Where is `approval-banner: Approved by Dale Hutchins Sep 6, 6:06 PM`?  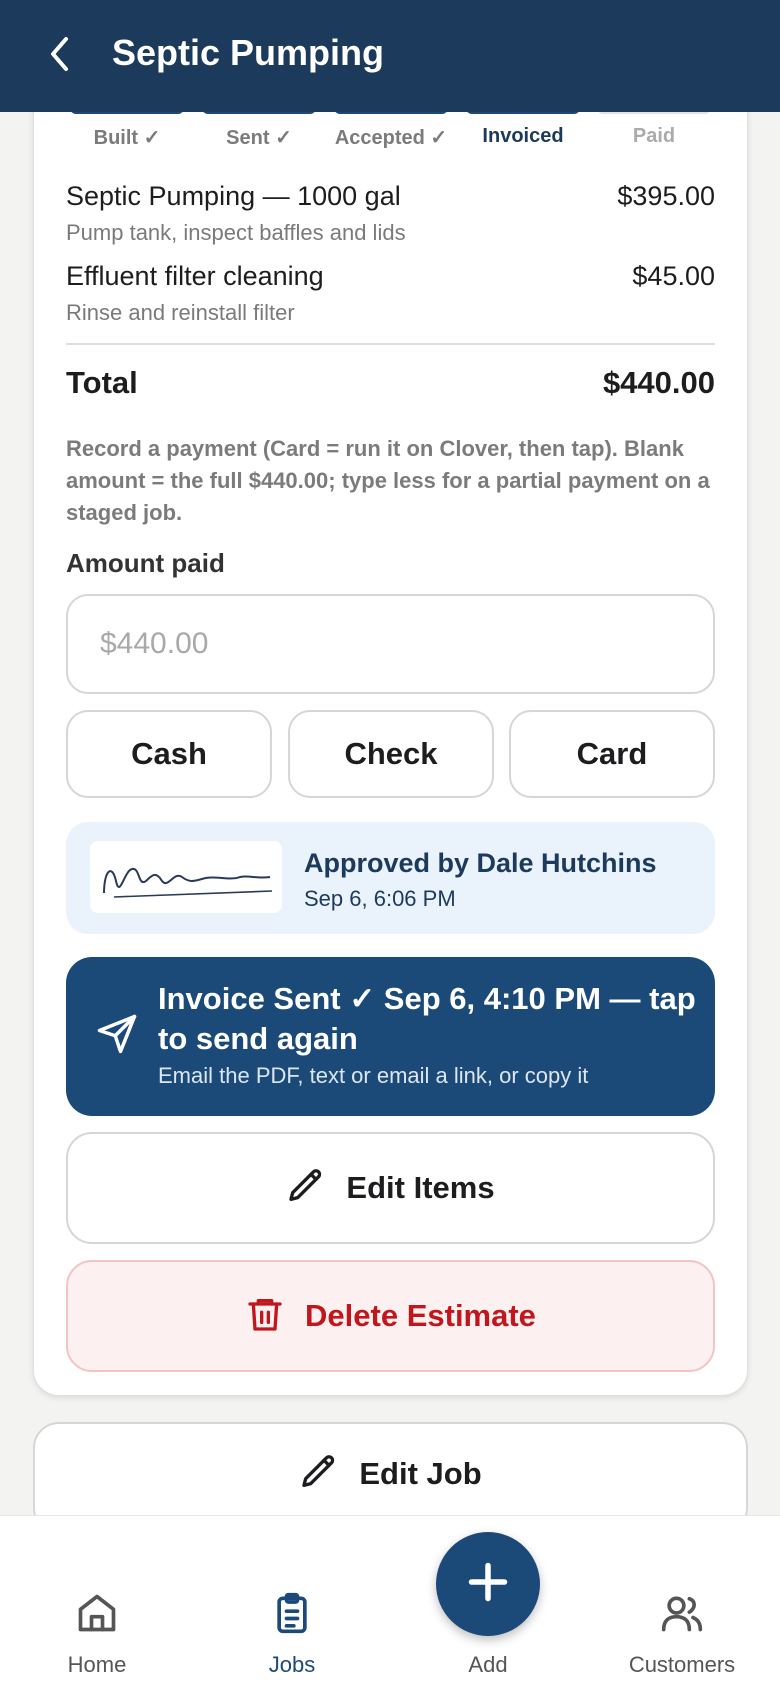 approval-banner: Approved by Dale Hutchins Sep 6, 6:06 PM is located at coordinates (390, 878).